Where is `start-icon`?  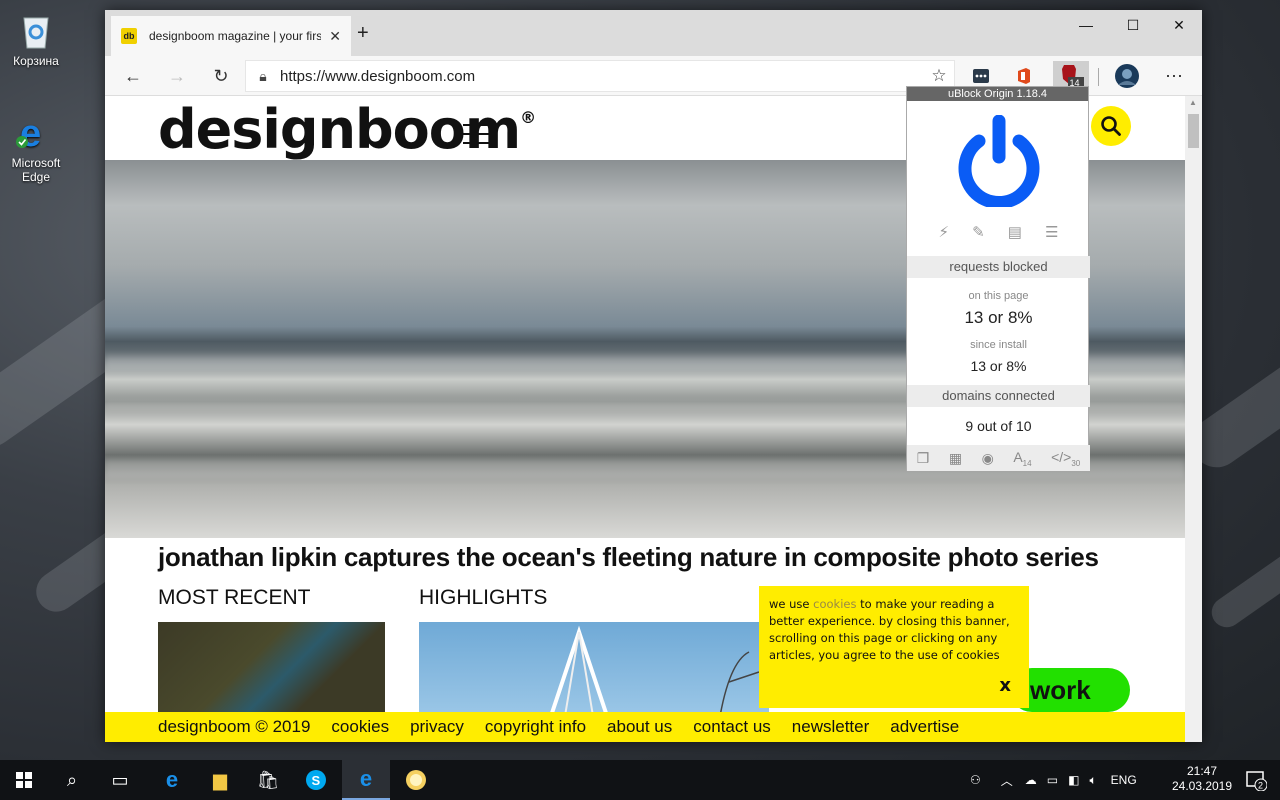 start-icon is located at coordinates (24, 780).